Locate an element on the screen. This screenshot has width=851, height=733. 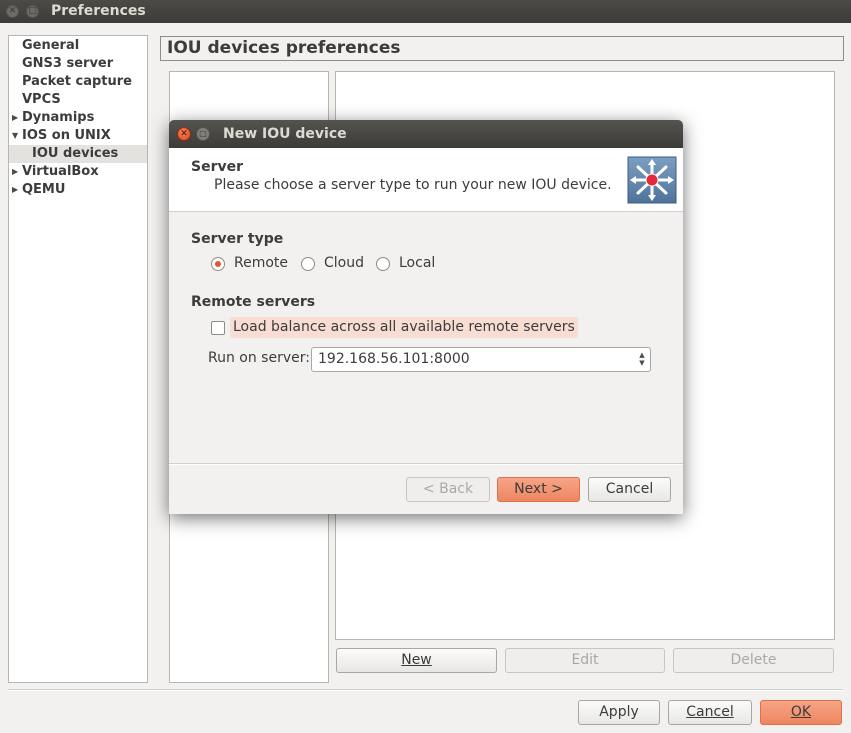
apply-button: Apply is located at coordinates (619, 712).